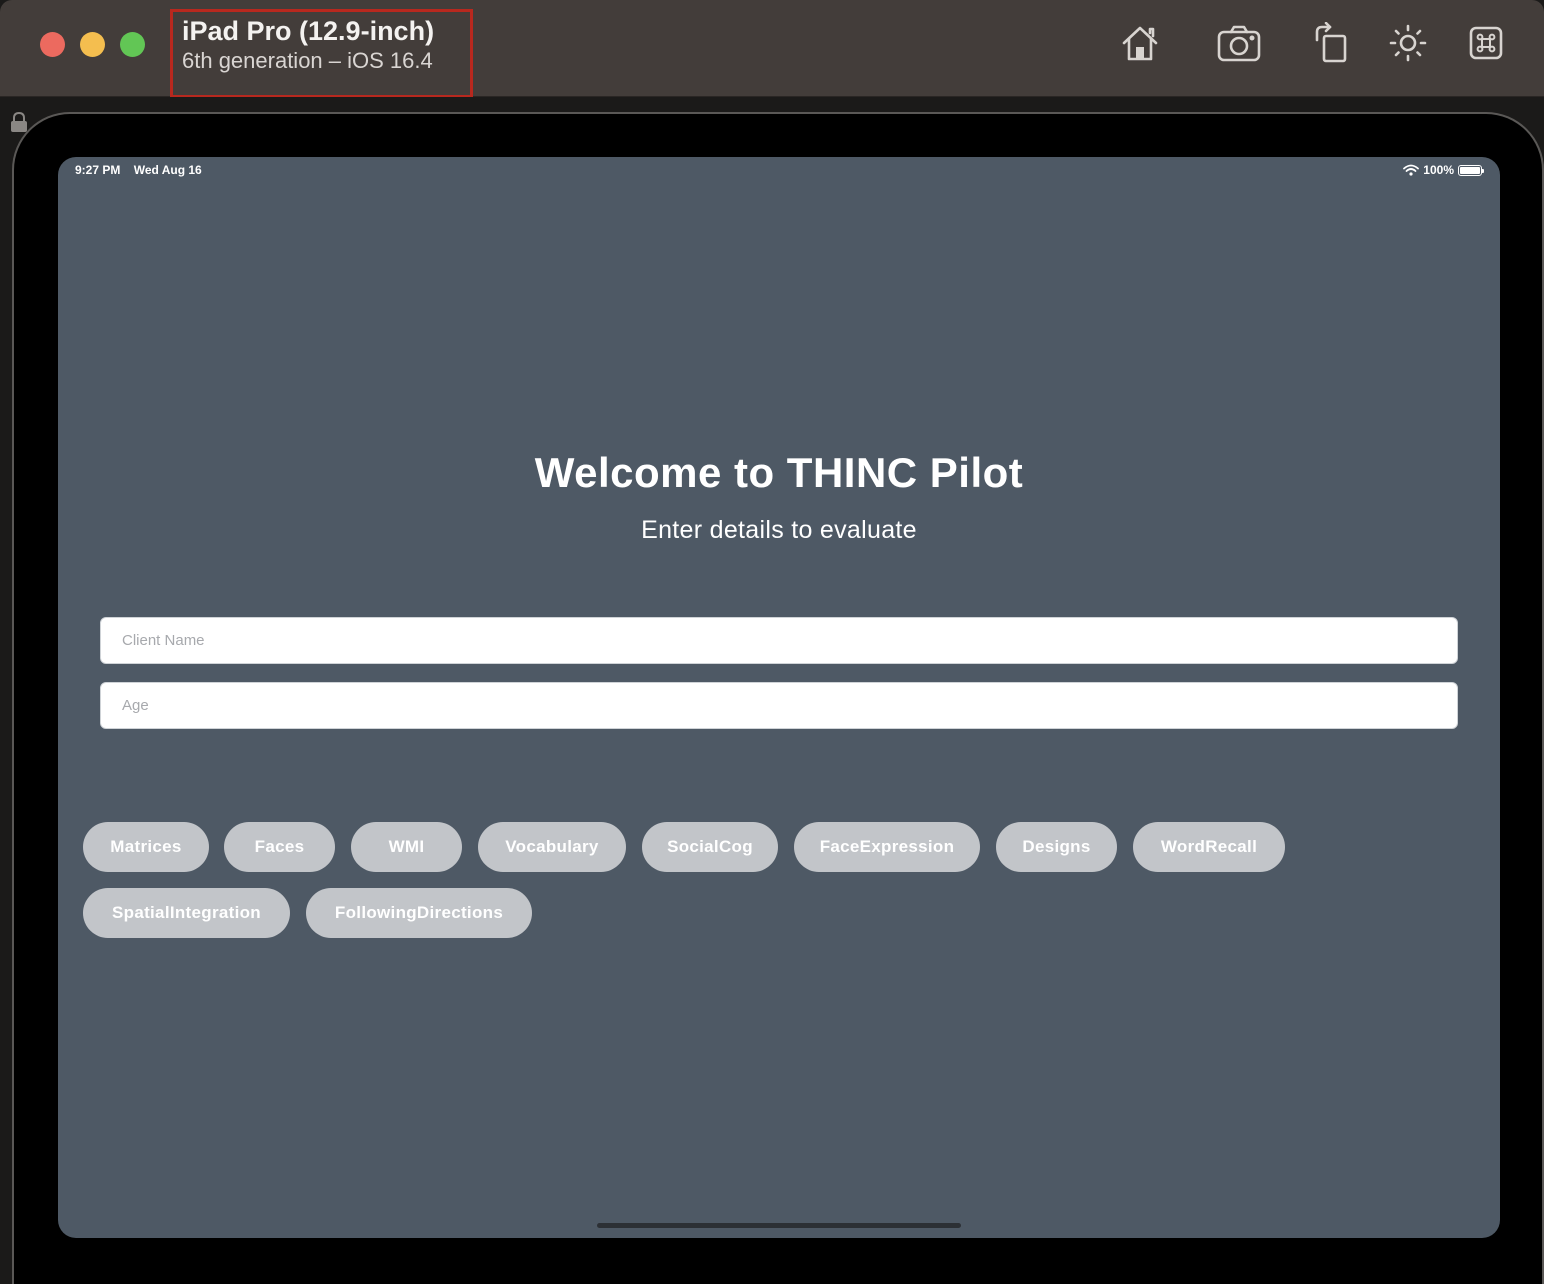 The width and height of the screenshot is (1544, 1284). Describe the element at coordinates (98, 170) in the screenshot. I see `status-time: 9:27 PM` at that location.